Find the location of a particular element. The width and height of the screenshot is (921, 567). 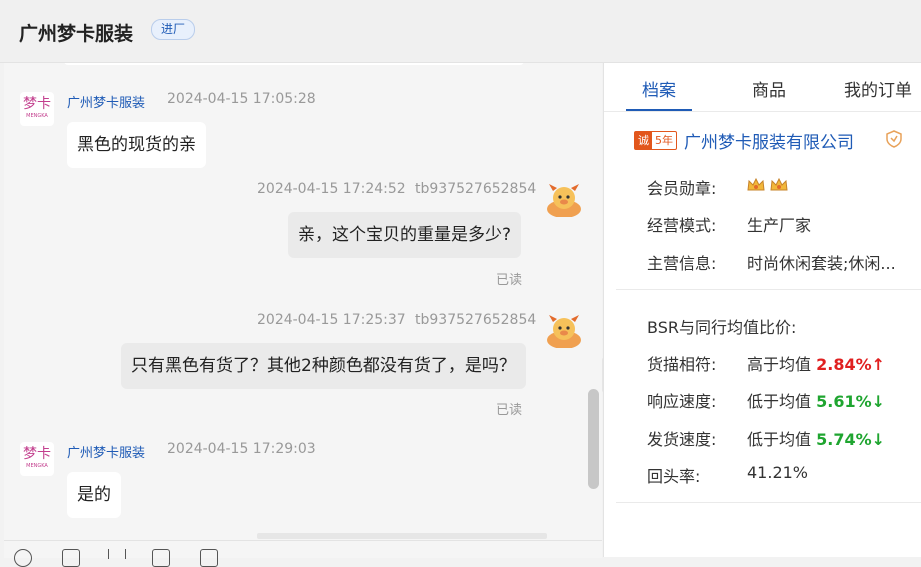

mode-label: 经营模式: is located at coordinates (682, 225).